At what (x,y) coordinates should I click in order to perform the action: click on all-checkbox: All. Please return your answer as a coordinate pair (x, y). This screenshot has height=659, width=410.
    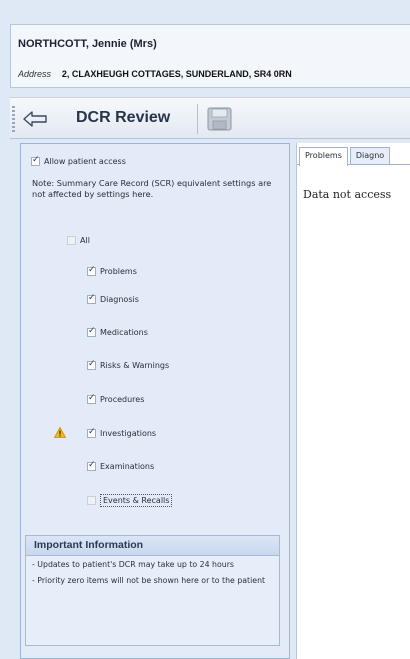
    Looking at the image, I should click on (78, 240).